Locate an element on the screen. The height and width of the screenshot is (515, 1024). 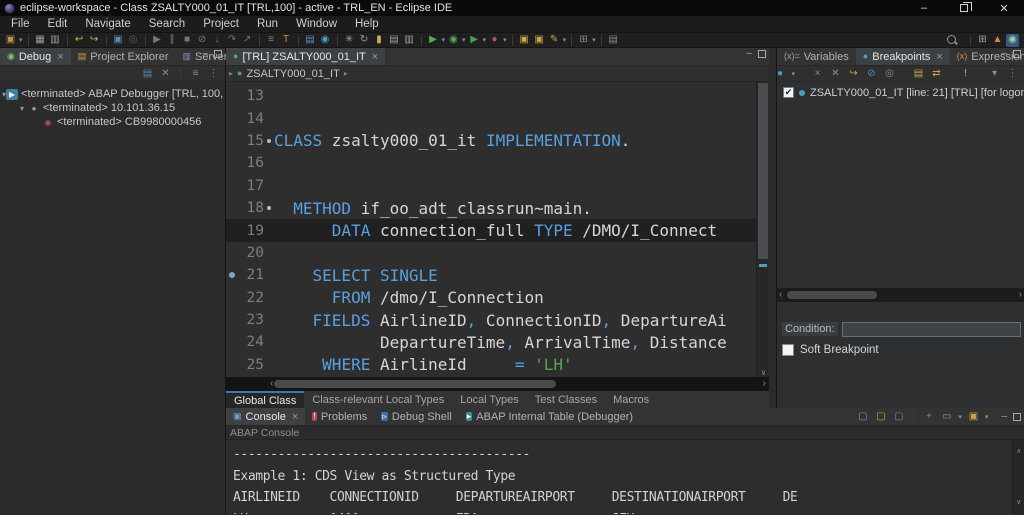
data-preview-icon: ⊞ is located at coordinates (583, 40).